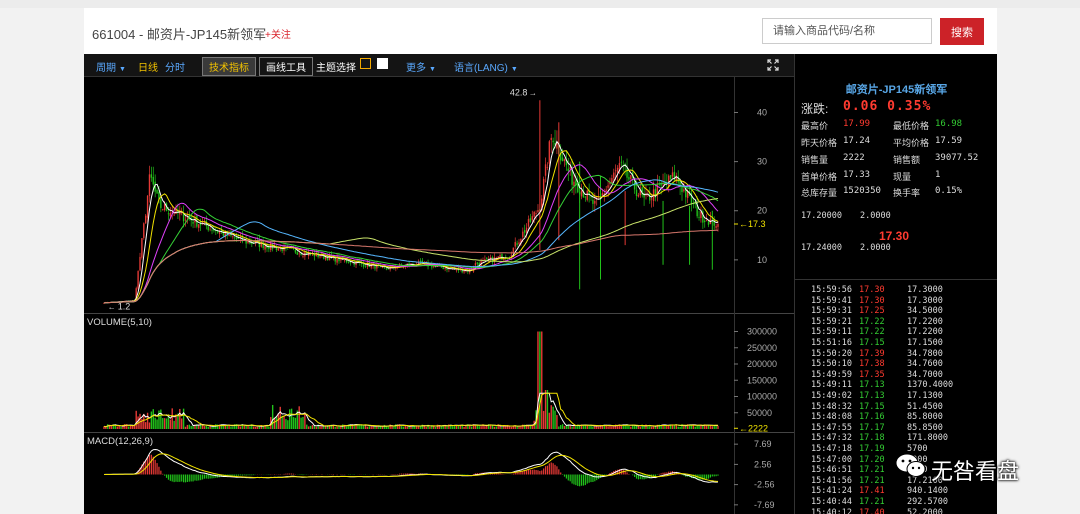 Image resolution: width=1080 pixels, height=514 pixels. Describe the element at coordinates (896, 301) in the screenshot. I see `tick-row: 15:59:41 17.30 17.3000` at that location.